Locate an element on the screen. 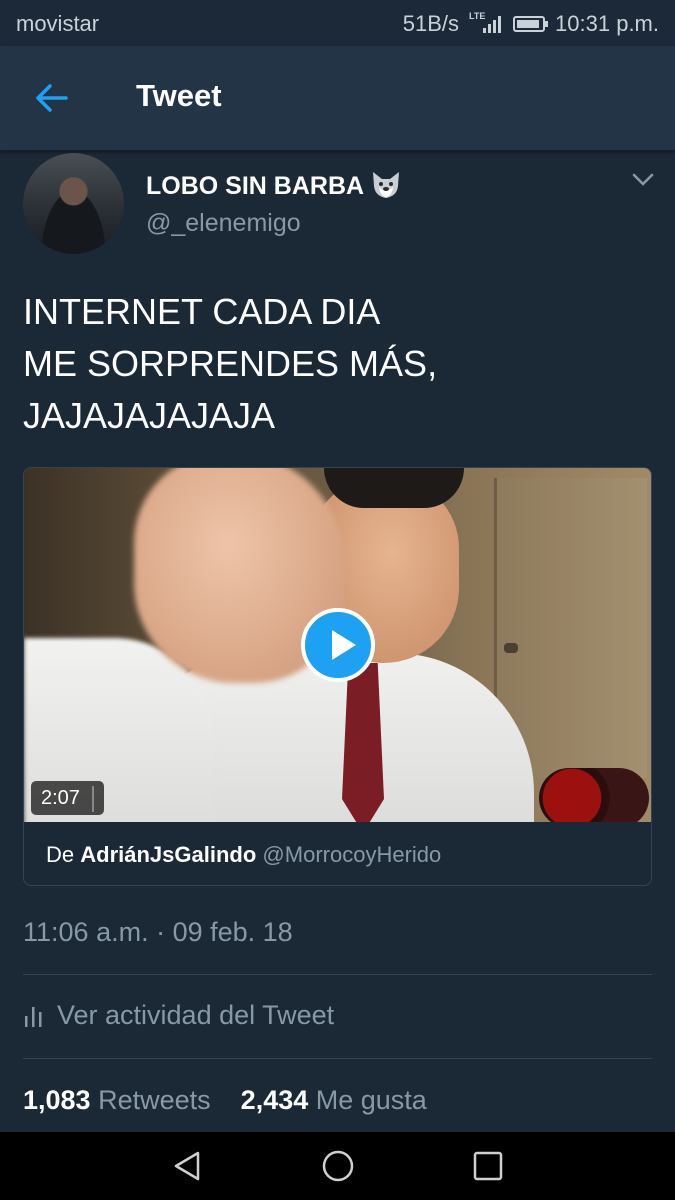 The height and width of the screenshot is (1200, 675). author-name: LOBO SIN BARBA is located at coordinates (274, 185).